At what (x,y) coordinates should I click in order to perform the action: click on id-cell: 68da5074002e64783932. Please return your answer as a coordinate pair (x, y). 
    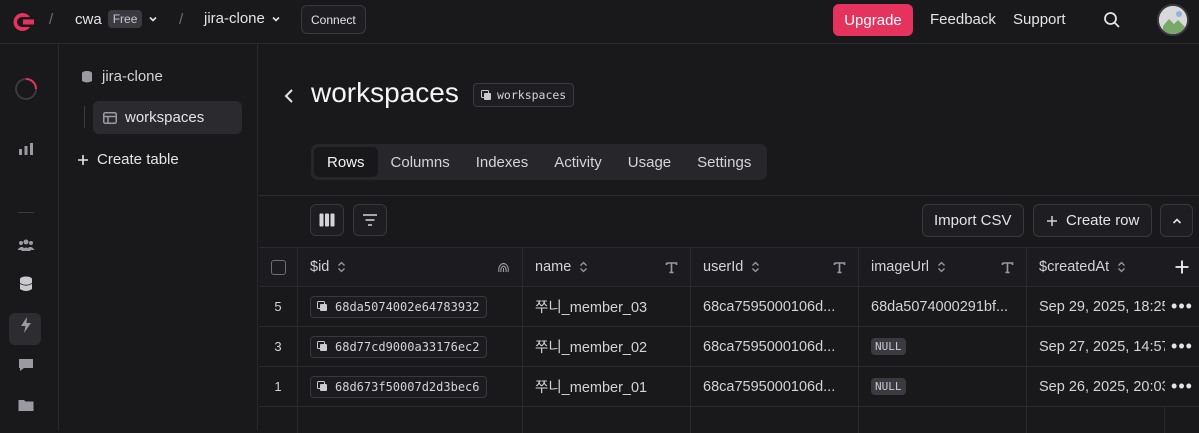
    Looking at the image, I should click on (410, 306).